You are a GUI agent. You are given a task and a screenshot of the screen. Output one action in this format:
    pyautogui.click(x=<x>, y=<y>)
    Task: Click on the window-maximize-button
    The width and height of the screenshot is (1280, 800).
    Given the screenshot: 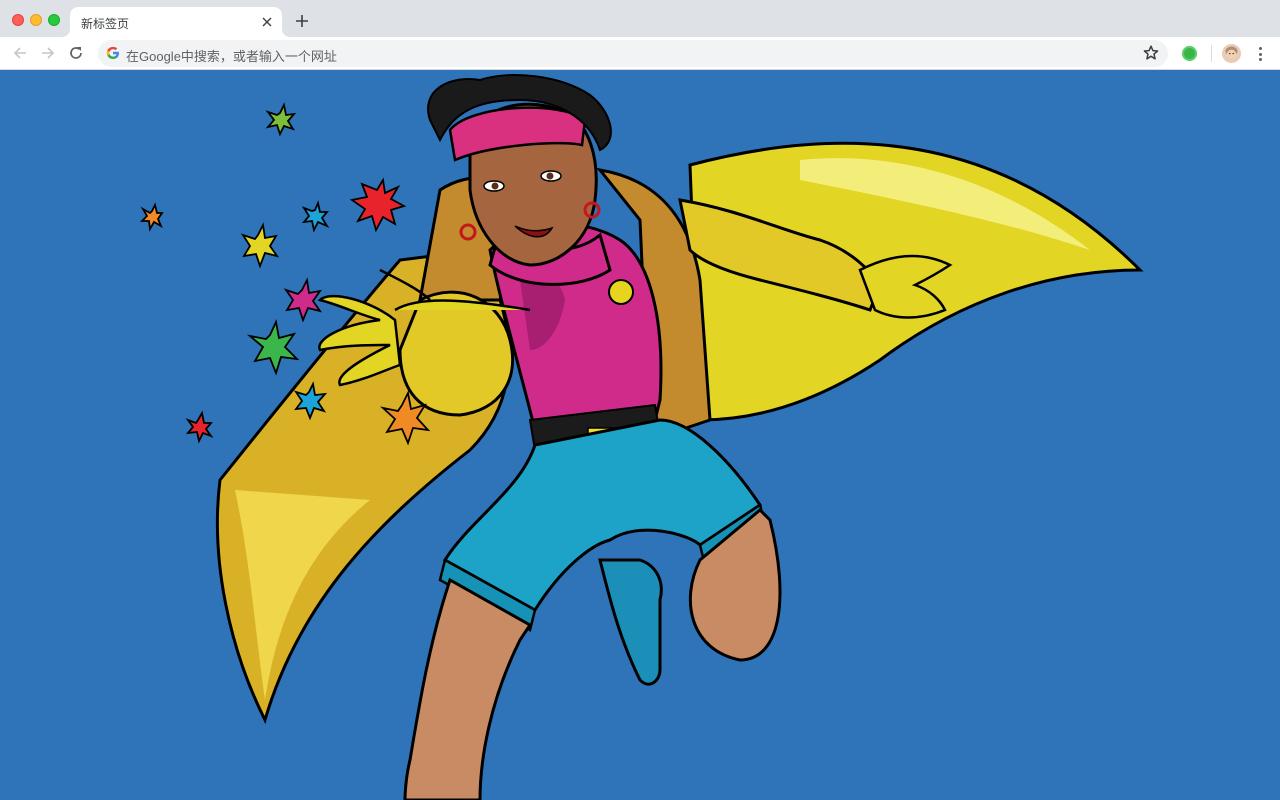 What is the action you would take?
    pyautogui.click(x=54, y=20)
    